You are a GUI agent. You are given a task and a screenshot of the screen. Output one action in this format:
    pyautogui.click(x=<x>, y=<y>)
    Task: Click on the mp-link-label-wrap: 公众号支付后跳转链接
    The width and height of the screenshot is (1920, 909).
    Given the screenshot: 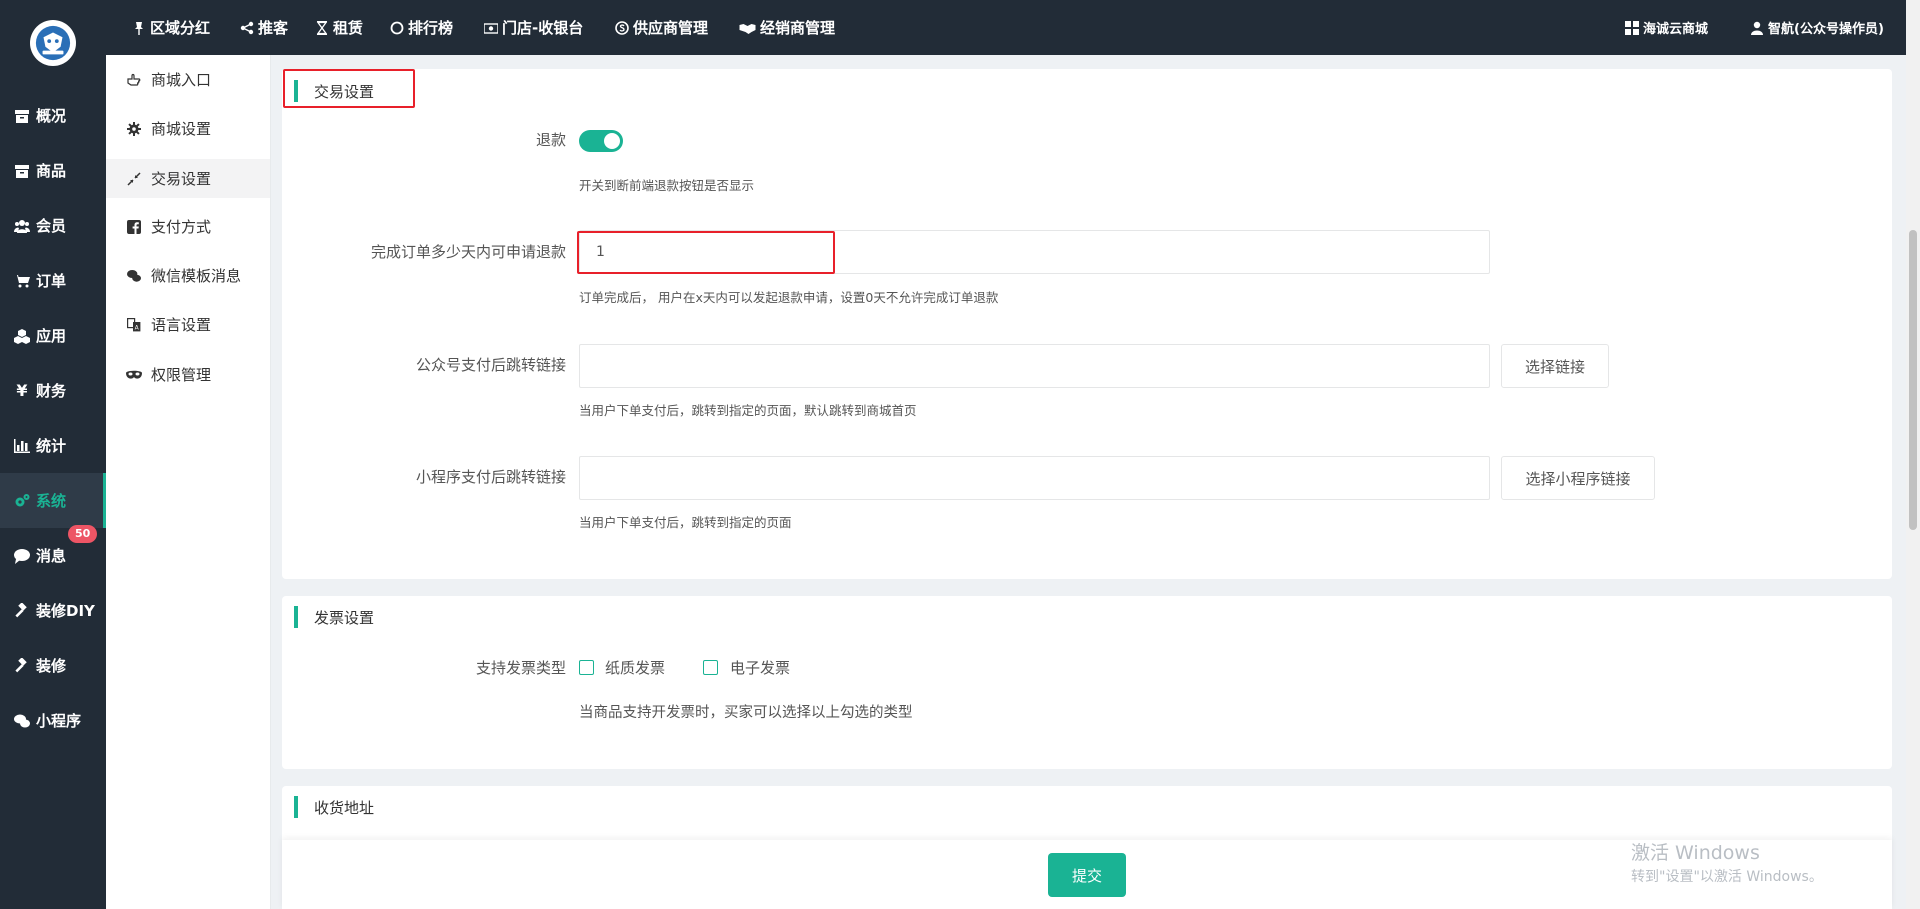 What is the action you would take?
    pyautogui.click(x=424, y=365)
    